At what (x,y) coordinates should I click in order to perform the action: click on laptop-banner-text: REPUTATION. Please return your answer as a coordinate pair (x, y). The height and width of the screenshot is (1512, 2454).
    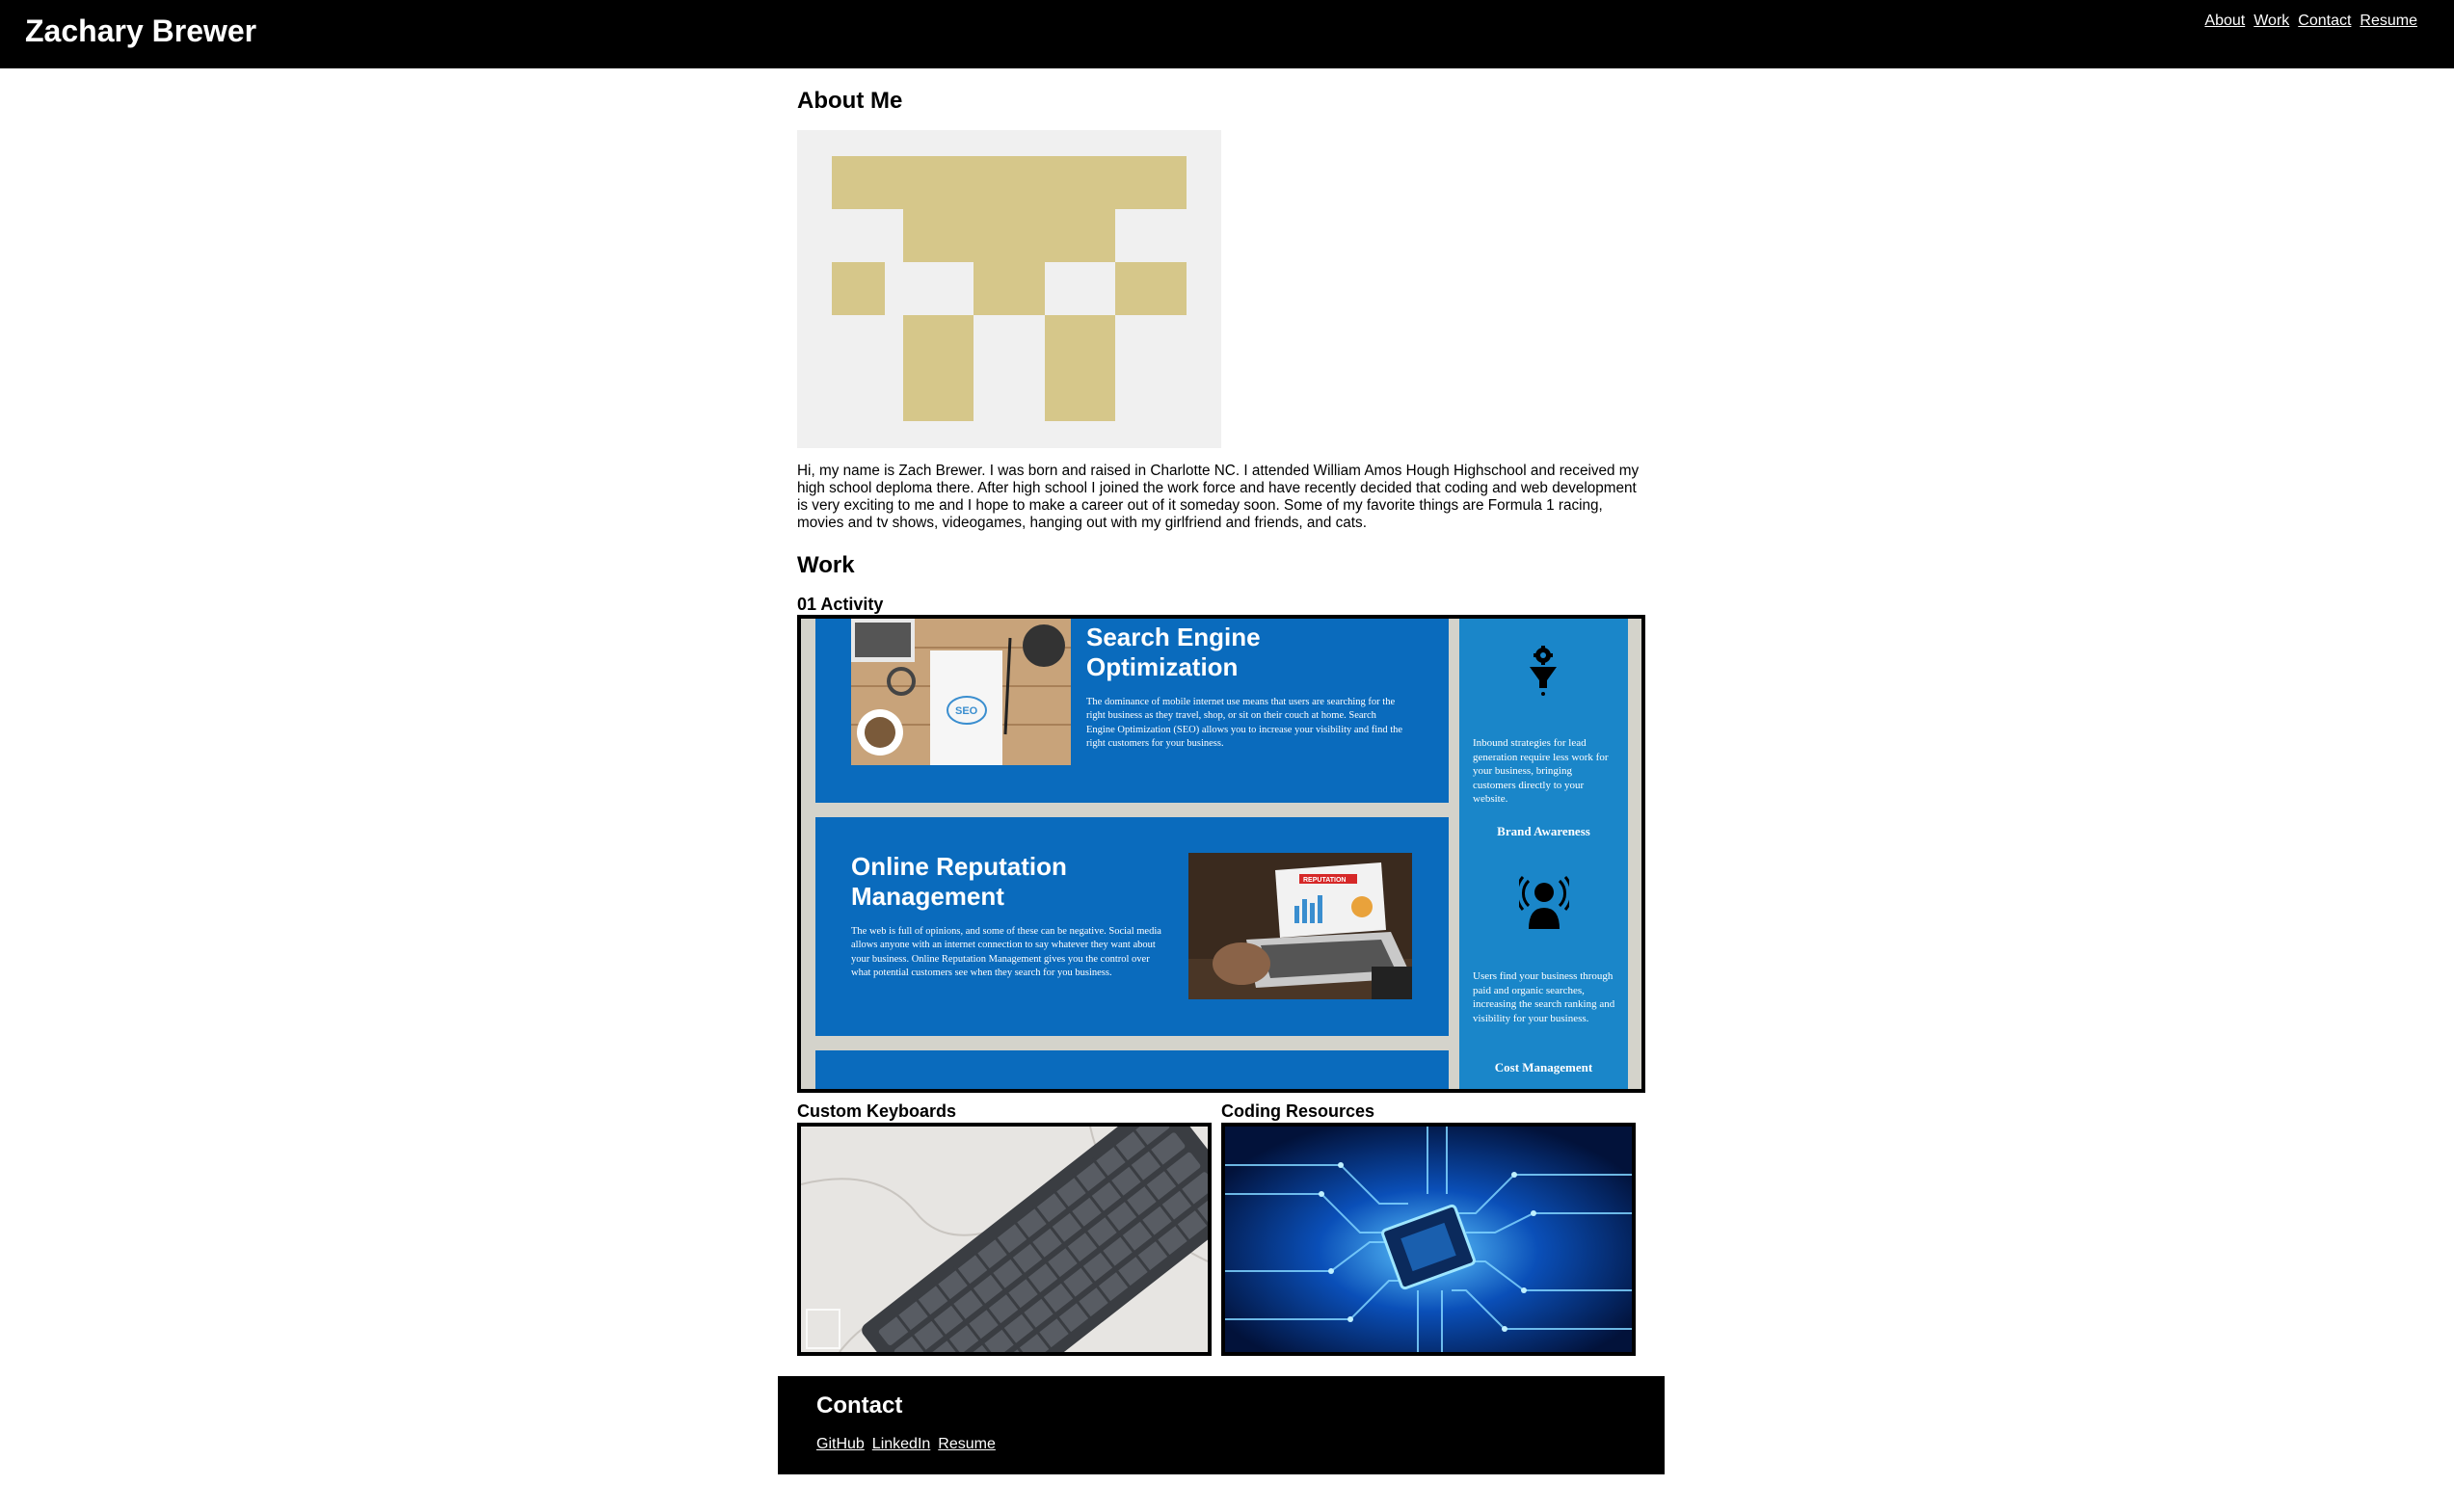
    Looking at the image, I should click on (1325, 880).